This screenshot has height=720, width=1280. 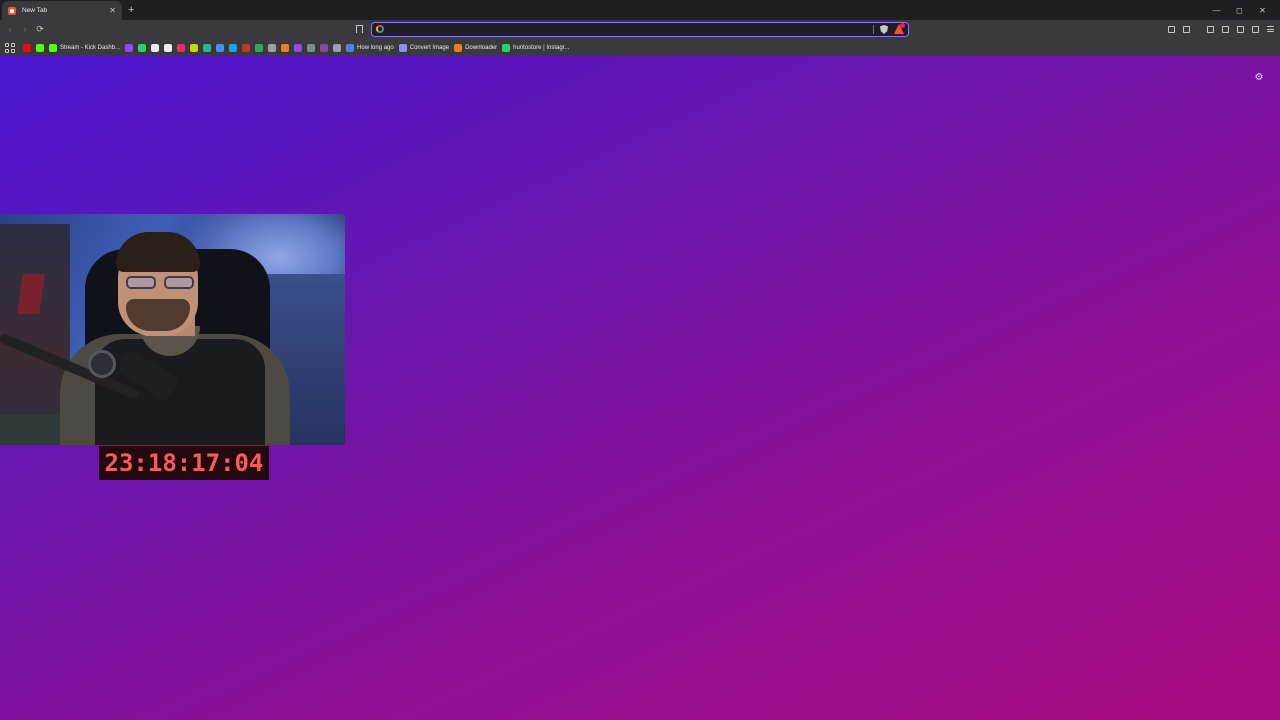 I want to click on url-divider, so click(x=873, y=29).